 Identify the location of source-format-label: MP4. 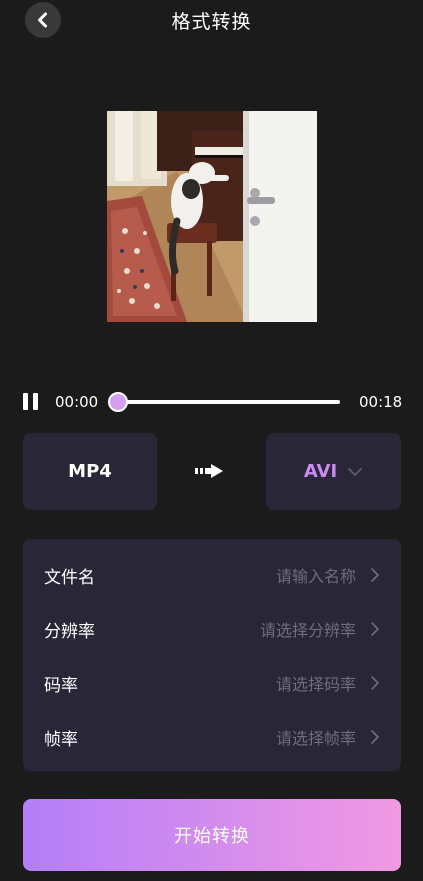
(90, 471).